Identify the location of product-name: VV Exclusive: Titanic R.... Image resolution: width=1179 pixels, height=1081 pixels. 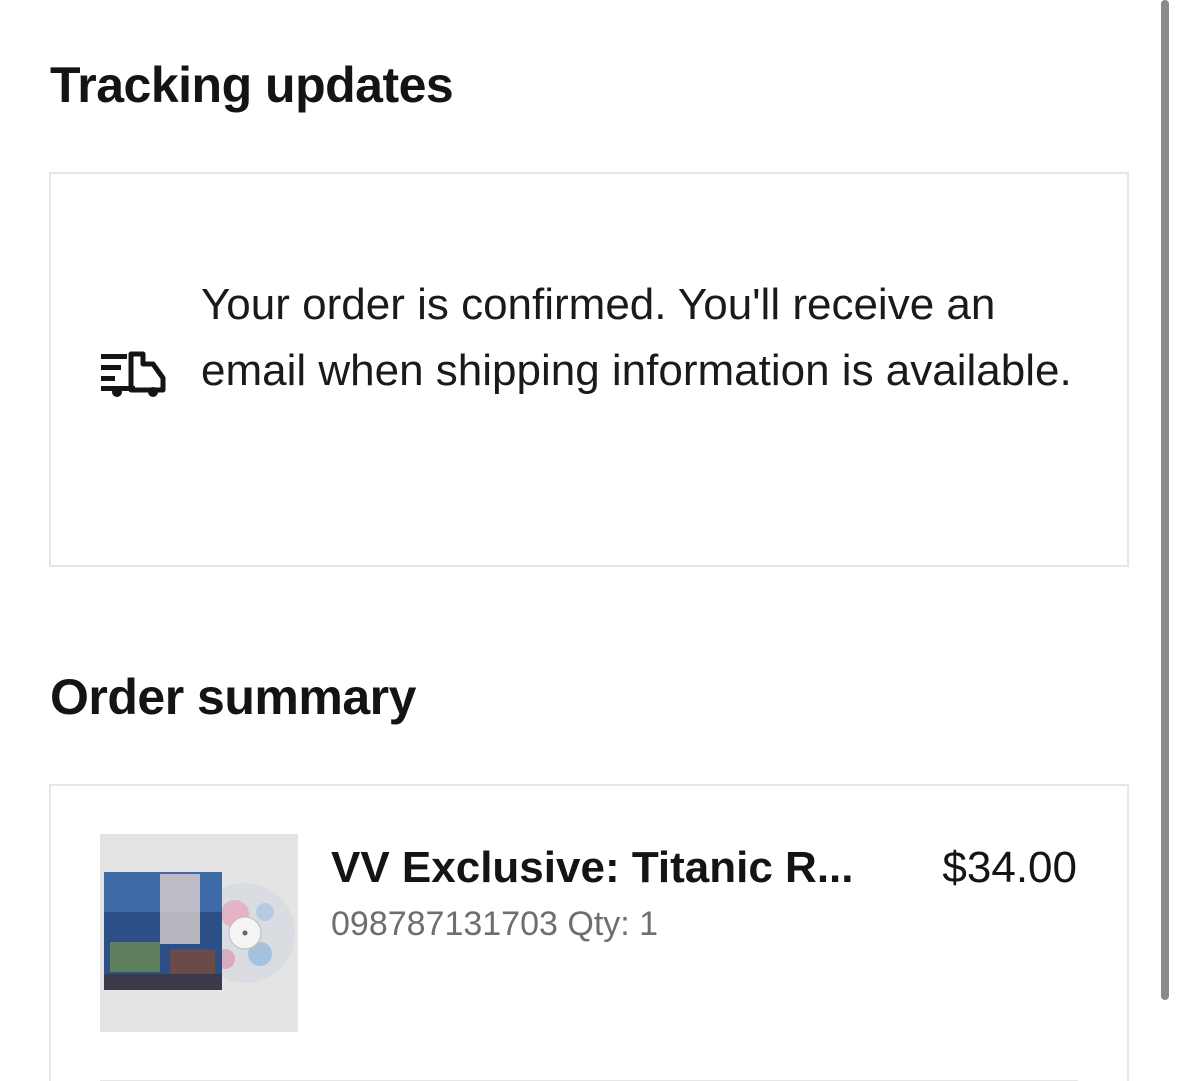
(611, 868).